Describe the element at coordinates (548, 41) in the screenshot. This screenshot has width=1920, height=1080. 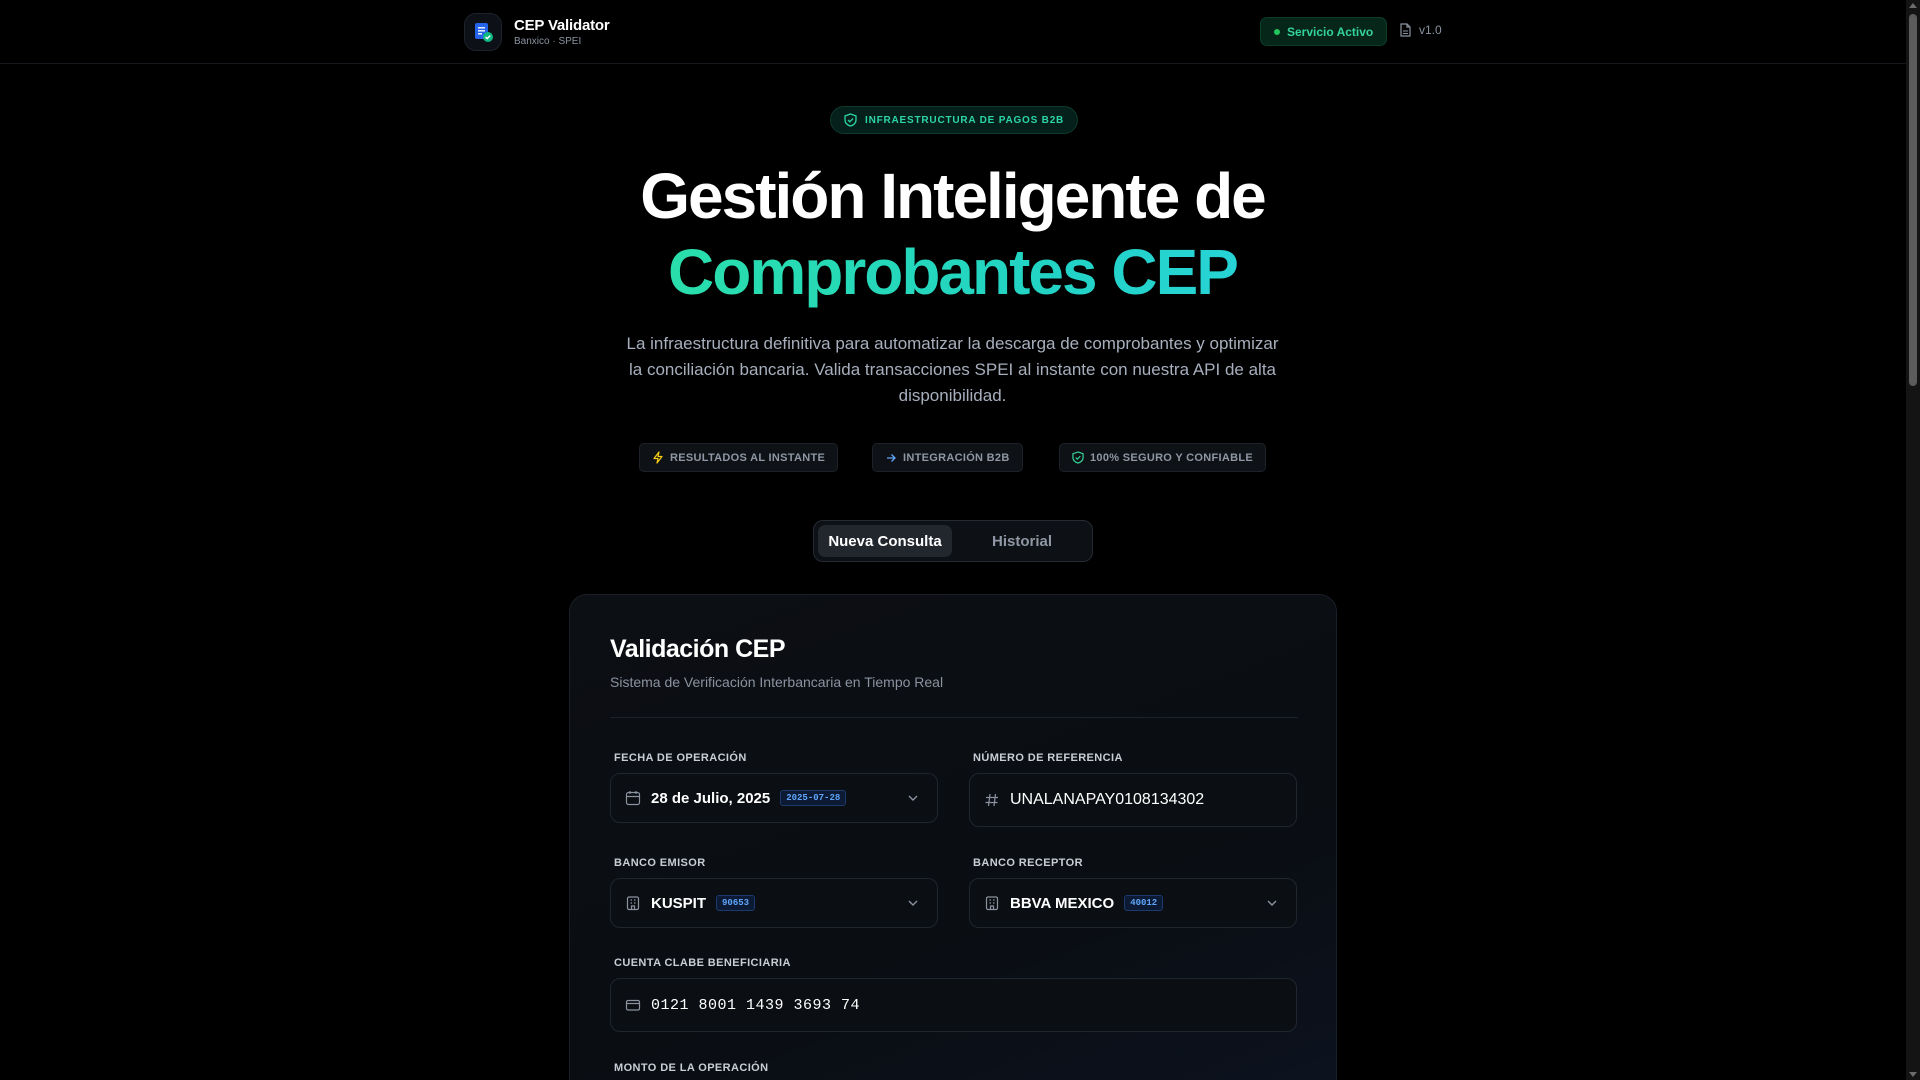
I see `app-subtitle: Banxico · SPEI` at that location.